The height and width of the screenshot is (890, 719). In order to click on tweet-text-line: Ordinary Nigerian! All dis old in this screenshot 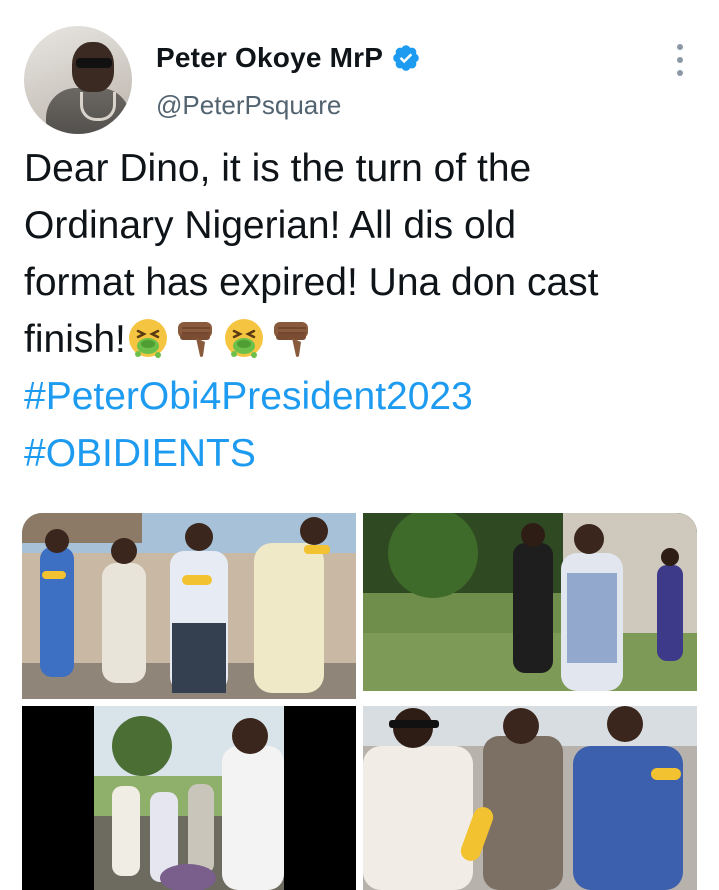, I will do `click(270, 225)`.